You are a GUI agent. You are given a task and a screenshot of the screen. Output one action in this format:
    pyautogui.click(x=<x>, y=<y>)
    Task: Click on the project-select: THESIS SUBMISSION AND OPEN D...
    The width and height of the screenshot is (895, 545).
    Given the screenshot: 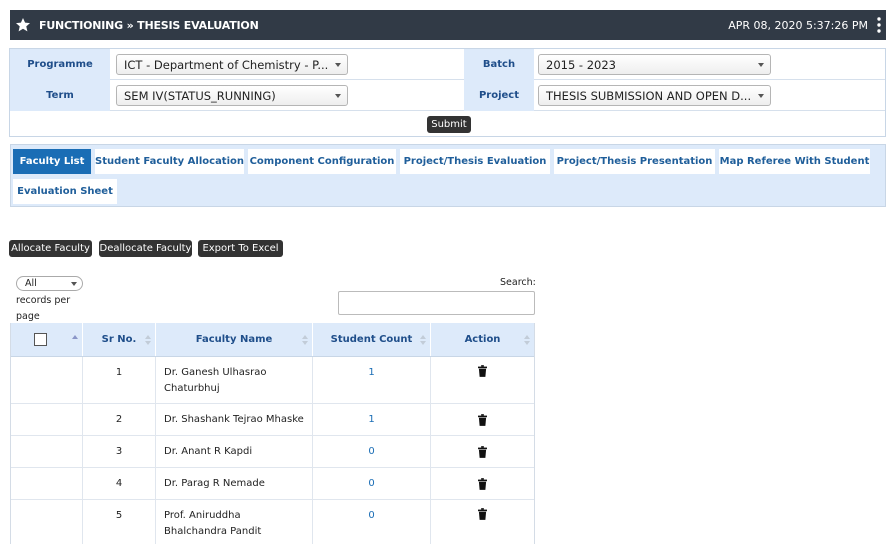 What is the action you would take?
    pyautogui.click(x=654, y=95)
    